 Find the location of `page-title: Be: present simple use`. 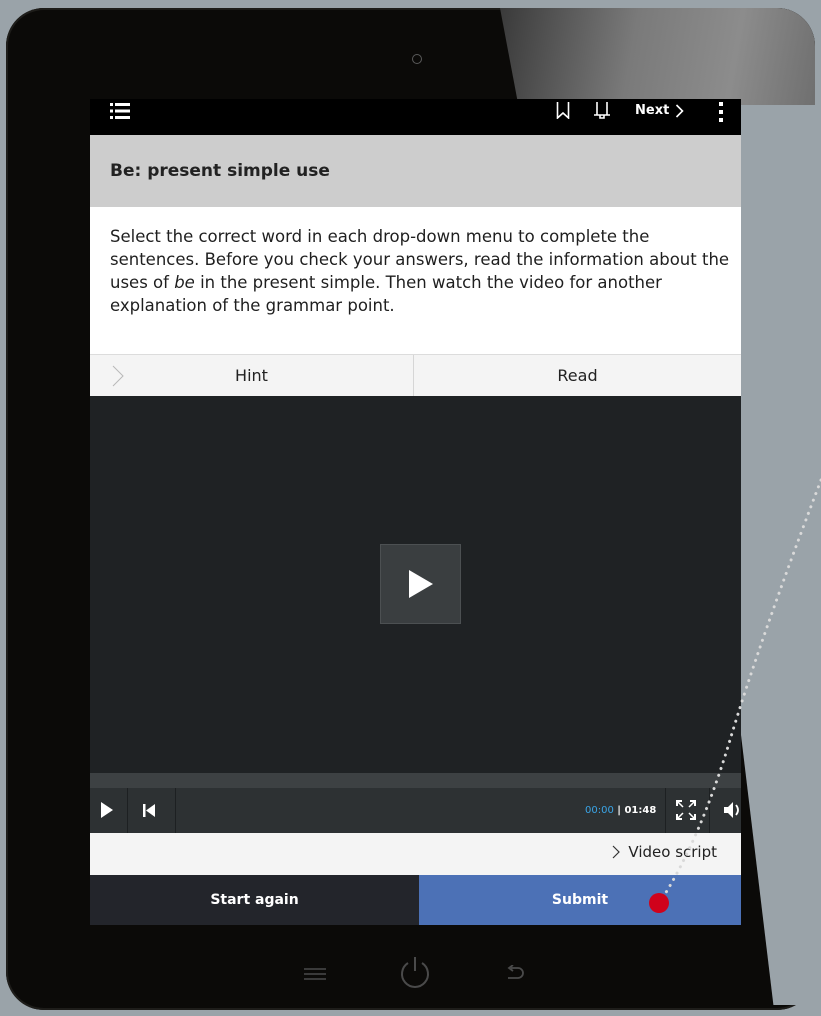

page-title: Be: present simple use is located at coordinates (220, 171).